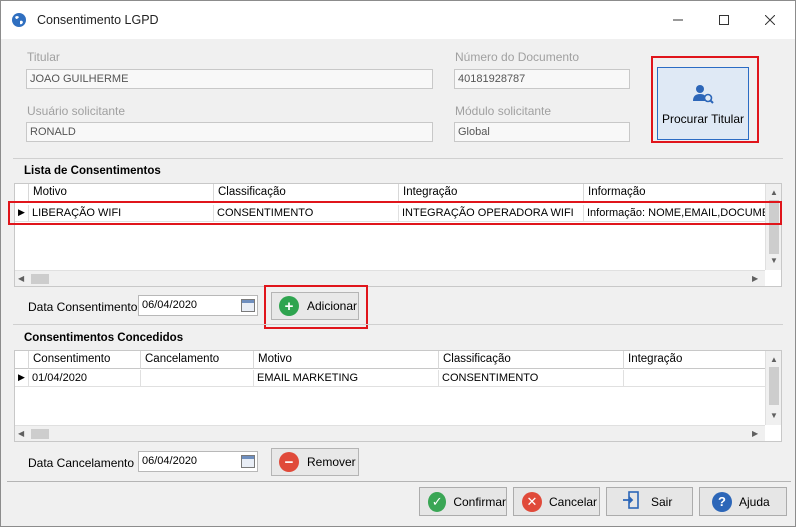 Image resolution: width=796 pixels, height=527 pixels. I want to click on plus-icon: +, so click(289, 306).